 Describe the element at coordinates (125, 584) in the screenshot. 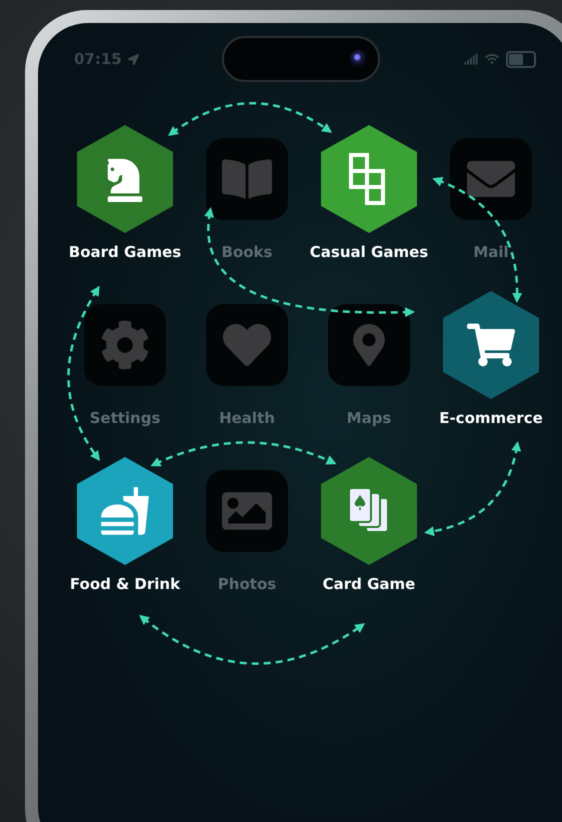

I see `app-label: Food & Drink` at that location.